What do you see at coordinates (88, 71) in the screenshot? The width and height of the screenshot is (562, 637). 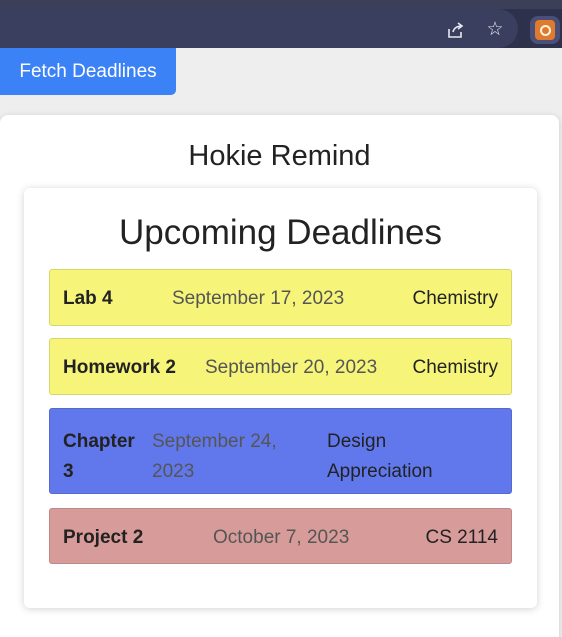 I see `fetch-deadlines-button: Fetch Deadlines` at bounding box center [88, 71].